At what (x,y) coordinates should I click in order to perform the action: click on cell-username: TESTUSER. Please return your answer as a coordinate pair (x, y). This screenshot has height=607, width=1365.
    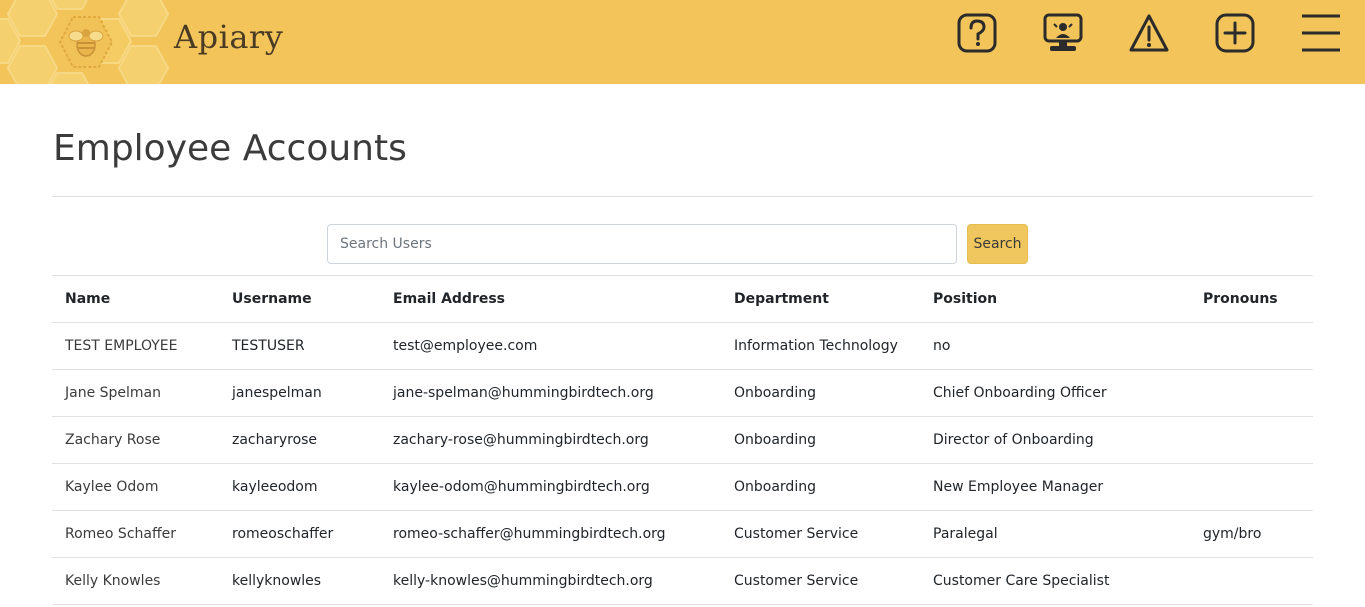
    Looking at the image, I should click on (299, 346).